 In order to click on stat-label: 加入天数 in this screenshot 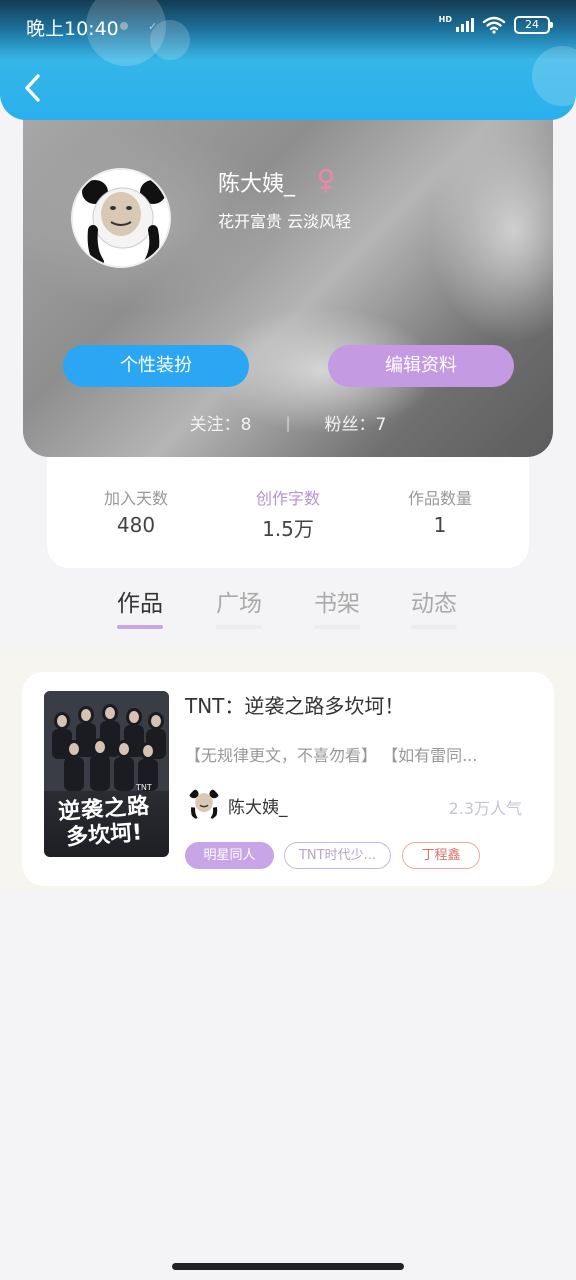, I will do `click(135, 498)`.